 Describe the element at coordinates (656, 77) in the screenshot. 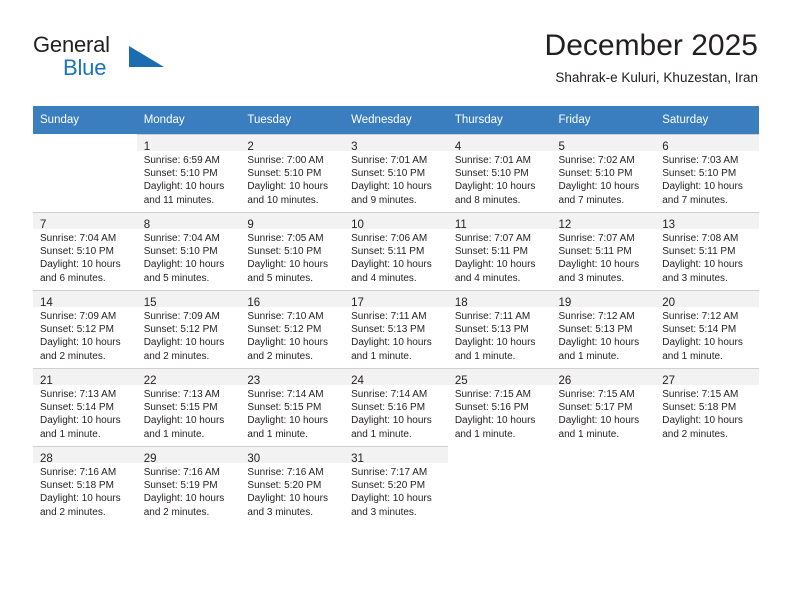

I see `page-subtitle-location: Shahrak-e Kuluri, Khuzestan, Iran` at that location.